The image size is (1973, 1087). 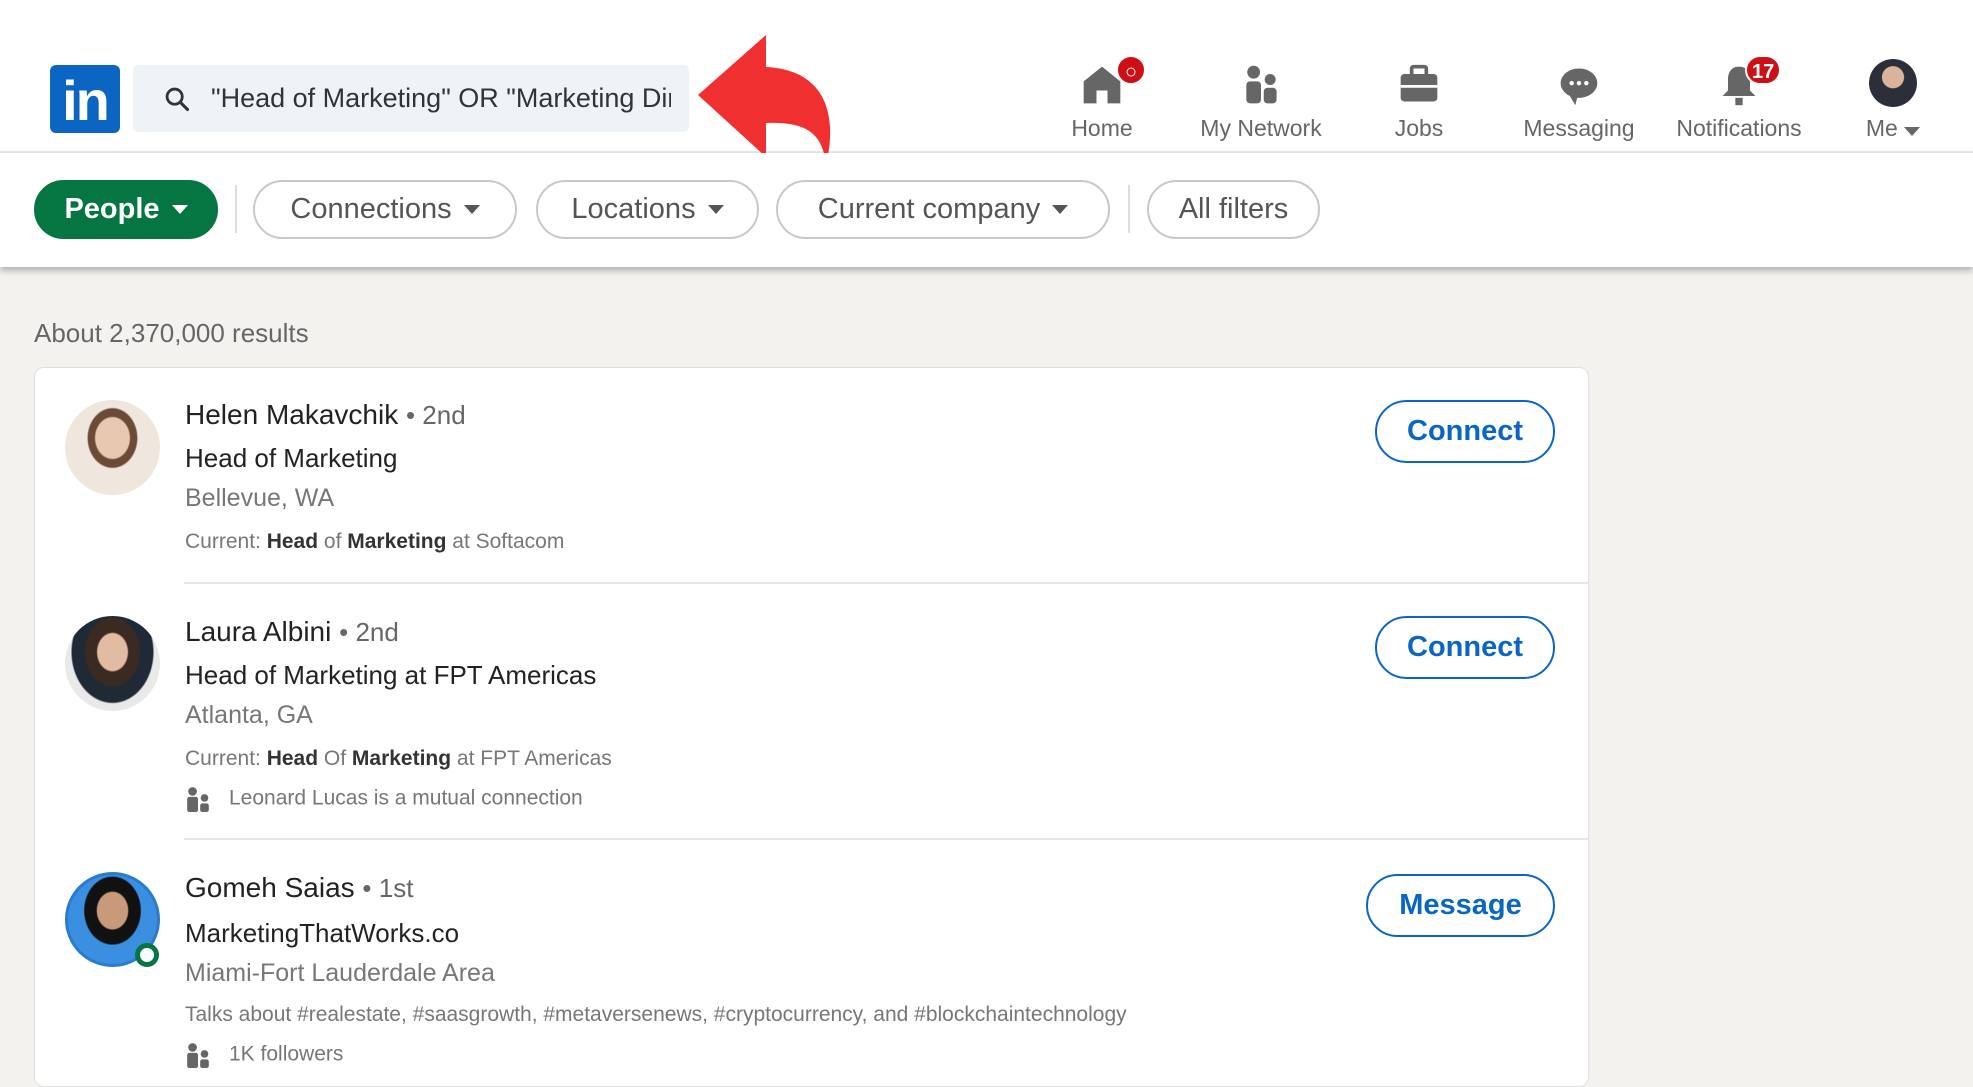 I want to click on red-arrow-annotation, so click(x=764, y=100).